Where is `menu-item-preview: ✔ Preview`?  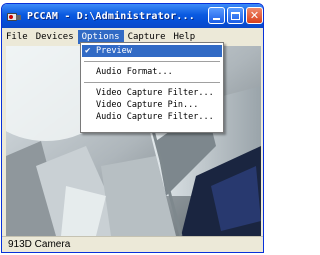
menu-item-preview: ✔ Preview is located at coordinates (152, 51).